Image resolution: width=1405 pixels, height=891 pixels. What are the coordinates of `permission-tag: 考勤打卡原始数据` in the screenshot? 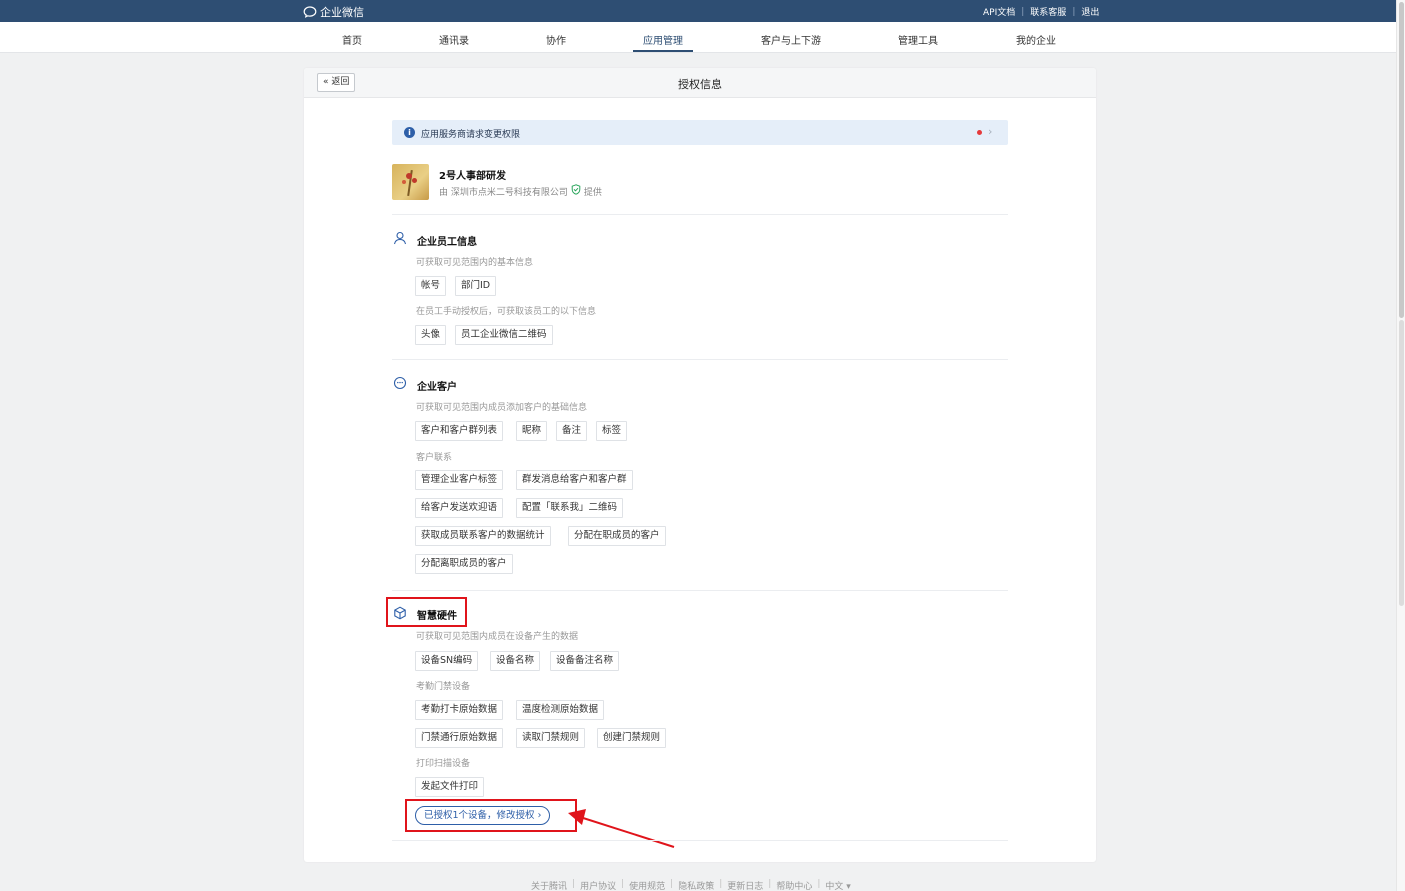 It's located at (459, 710).